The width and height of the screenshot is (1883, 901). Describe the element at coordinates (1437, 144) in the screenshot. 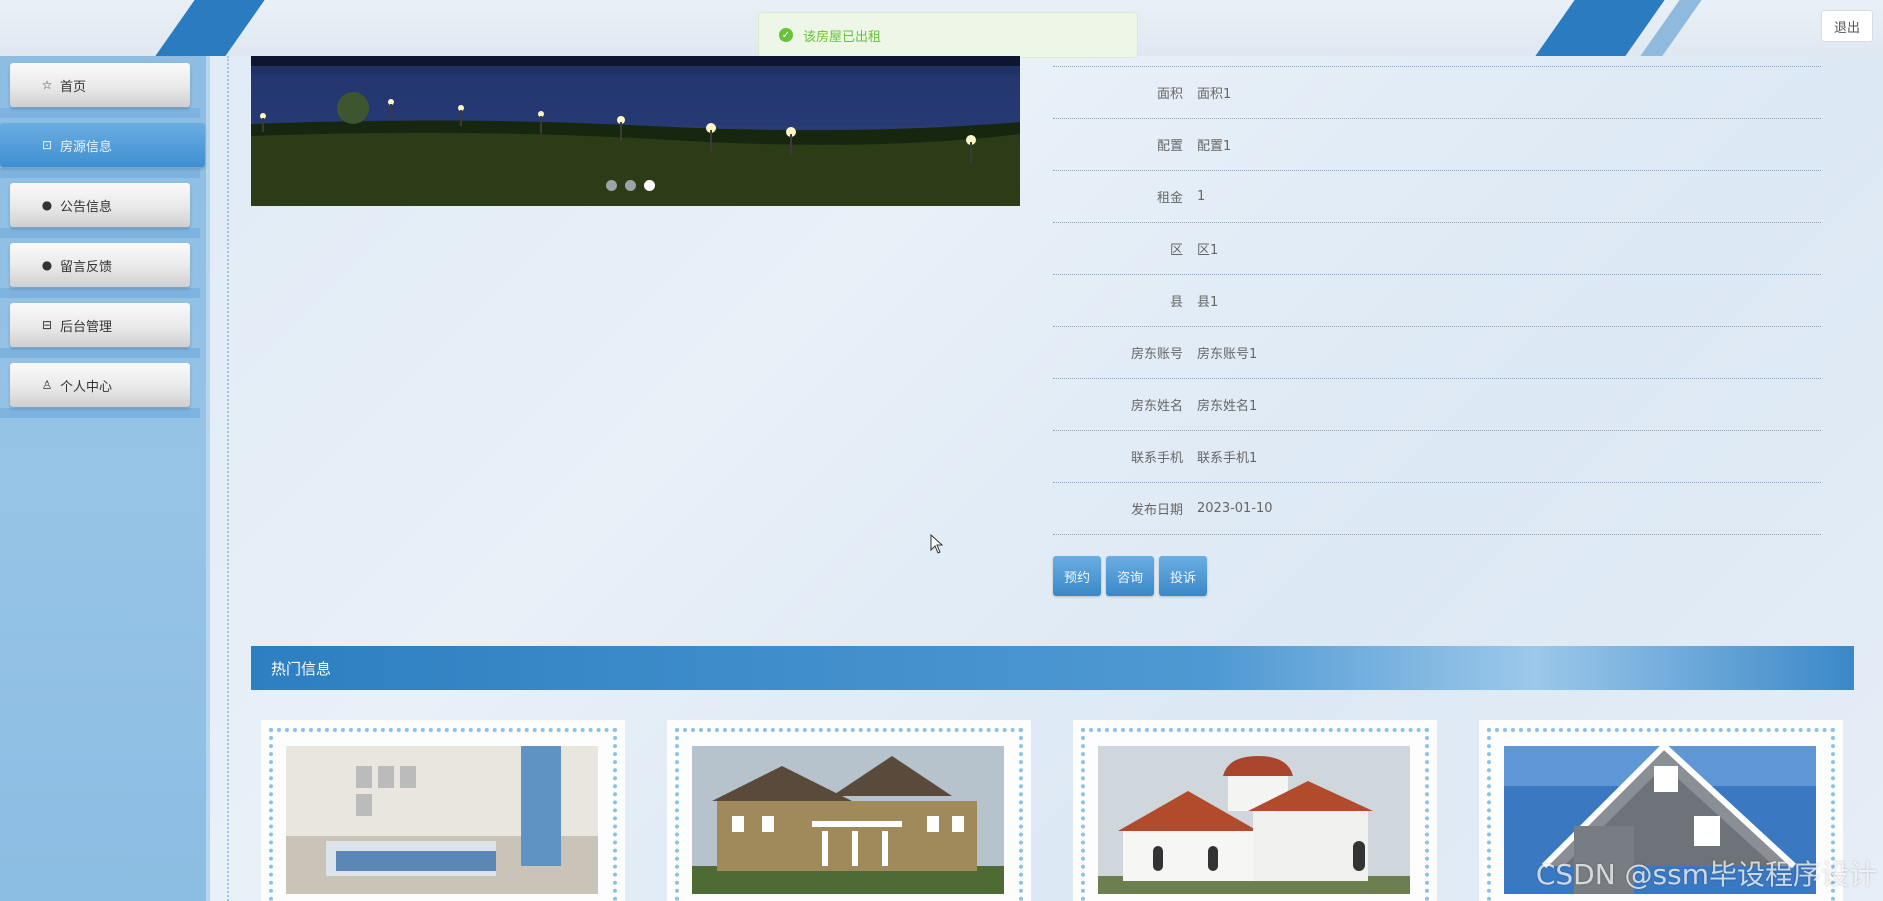

I see `detail-row-config: 配置 配置1` at that location.